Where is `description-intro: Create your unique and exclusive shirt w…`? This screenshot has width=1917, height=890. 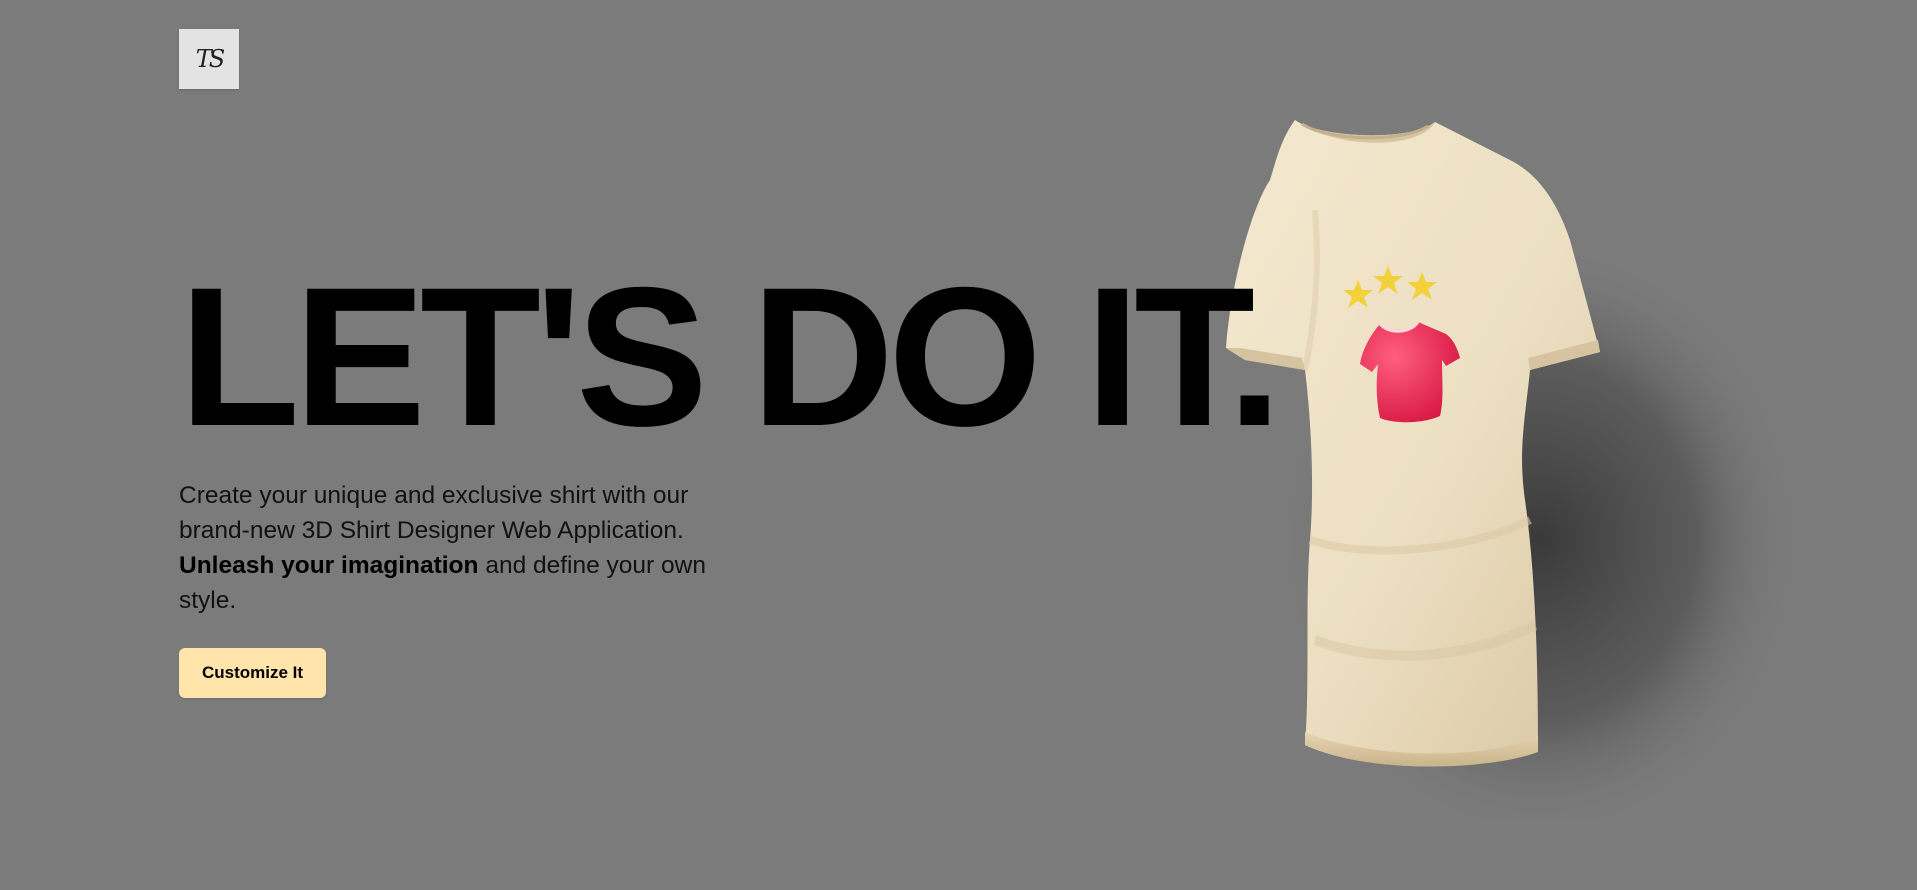
description-intro: Create your unique and exclusive shirt w… is located at coordinates (434, 513).